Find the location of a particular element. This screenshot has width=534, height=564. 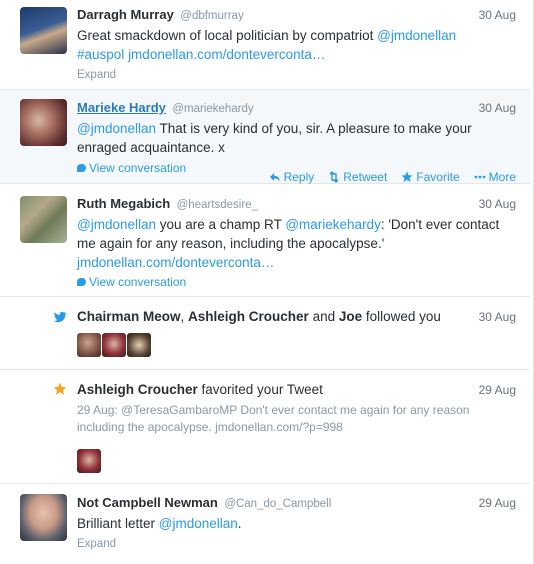

follower-avatars is located at coordinates (296, 345).